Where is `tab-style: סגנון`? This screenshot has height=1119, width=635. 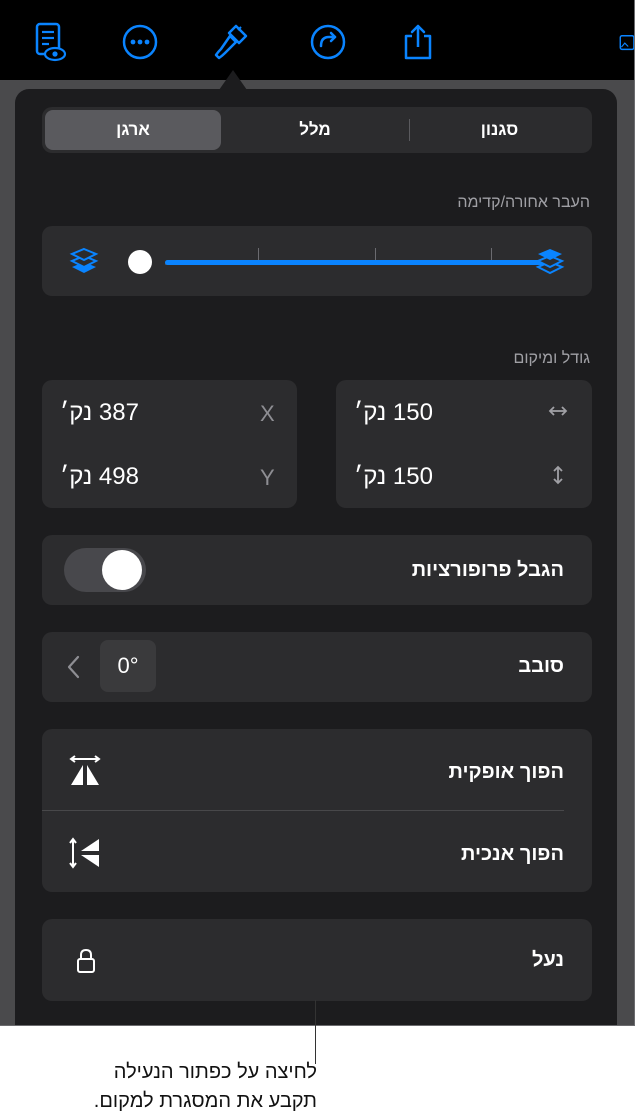 tab-style: סגנון is located at coordinates (499, 130).